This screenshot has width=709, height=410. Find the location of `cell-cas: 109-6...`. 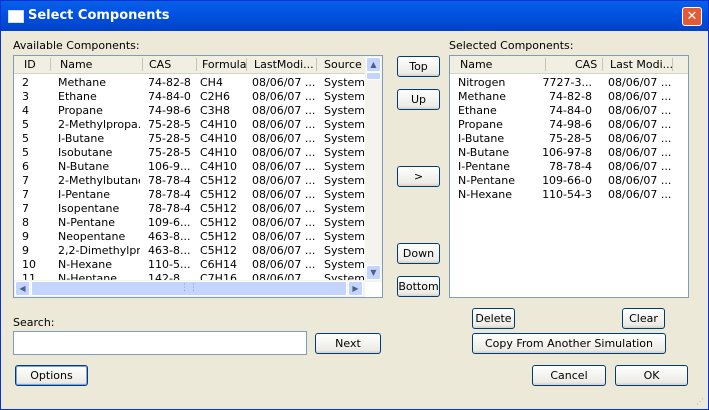

cell-cas: 109-6... is located at coordinates (169, 222).